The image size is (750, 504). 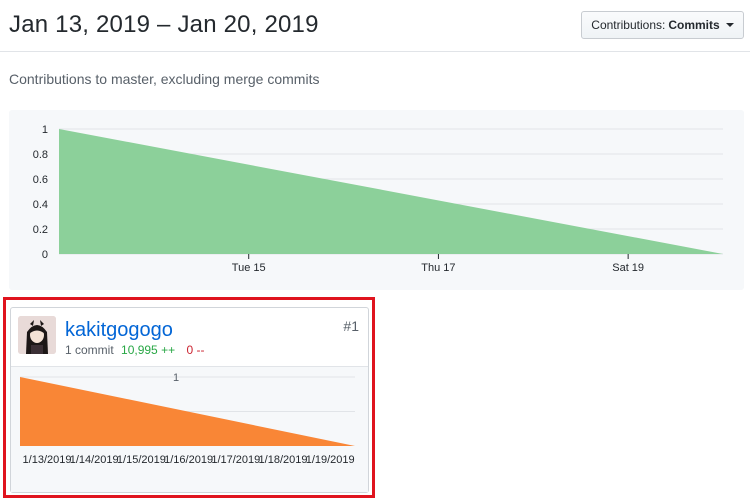 I want to click on x-tick-label: 1/16/2019, so click(x=188, y=460).